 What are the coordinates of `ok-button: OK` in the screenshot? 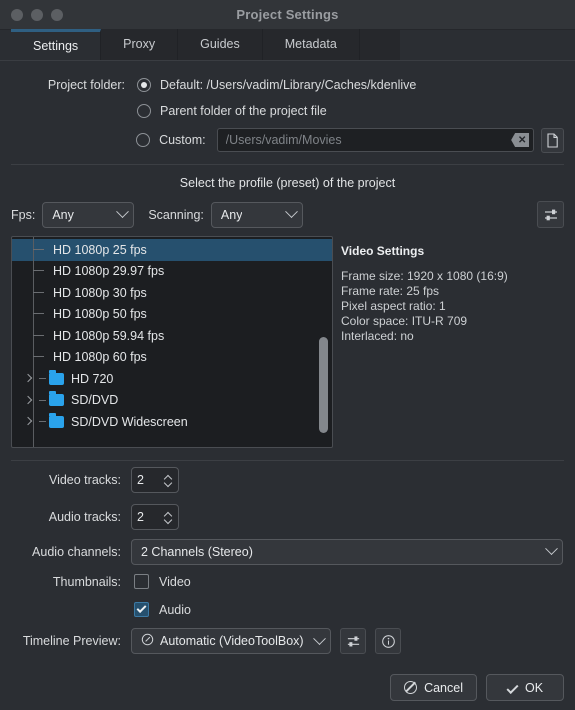 It's located at (525, 687).